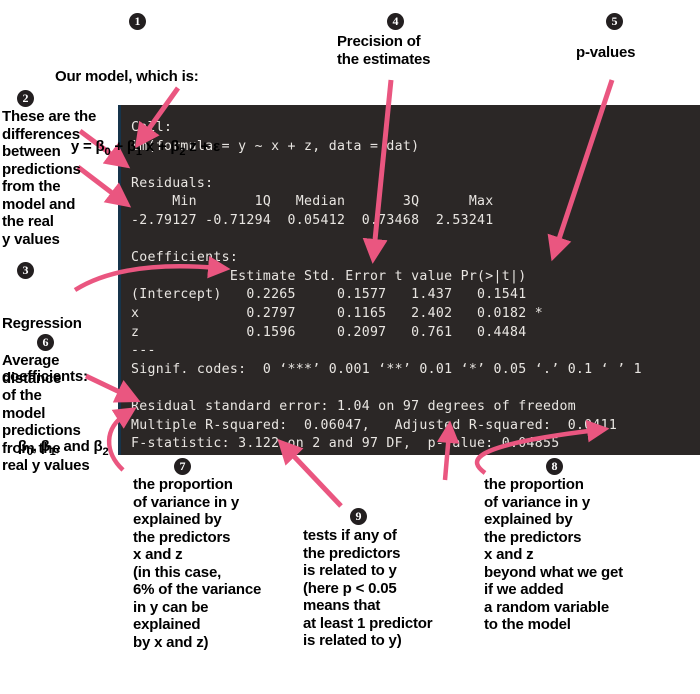 This screenshot has width=700, height=694. What do you see at coordinates (123, 146) in the screenshot?
I see `formula-part-1: + β` at bounding box center [123, 146].